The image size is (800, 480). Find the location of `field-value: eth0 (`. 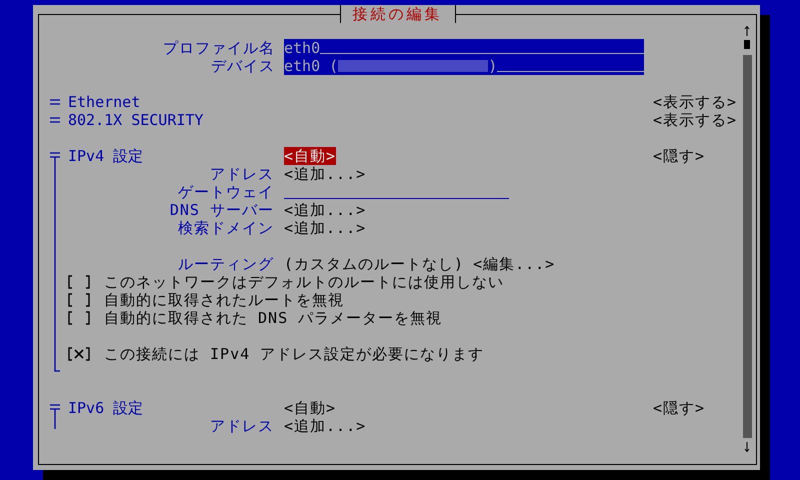

field-value: eth0 ( is located at coordinates (311, 66).